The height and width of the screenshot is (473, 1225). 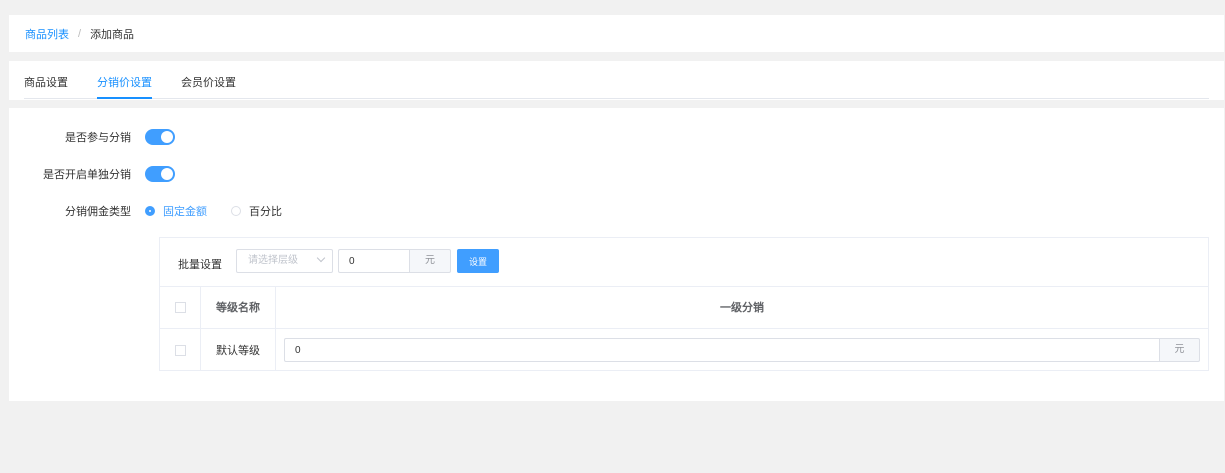 What do you see at coordinates (47, 34) in the screenshot?
I see `breadcrumb-link-product-list: 商品列表` at bounding box center [47, 34].